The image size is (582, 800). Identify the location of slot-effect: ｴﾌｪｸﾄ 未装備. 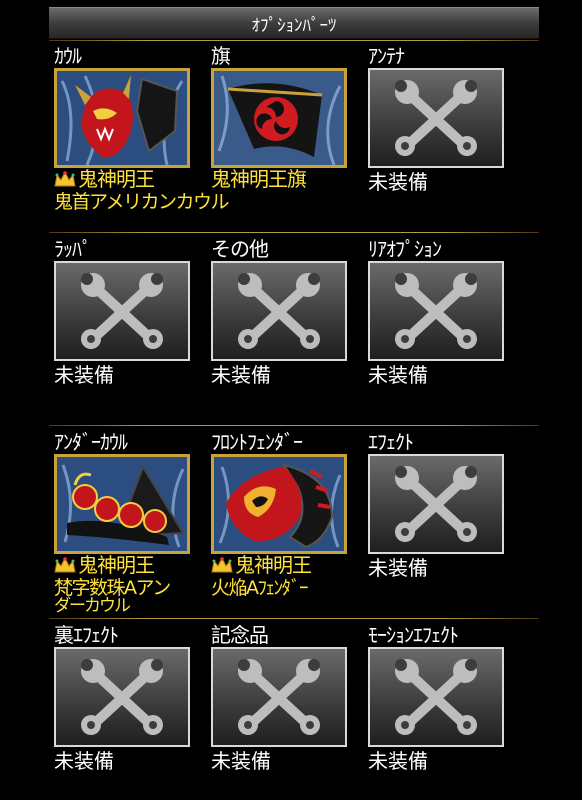
(440, 505).